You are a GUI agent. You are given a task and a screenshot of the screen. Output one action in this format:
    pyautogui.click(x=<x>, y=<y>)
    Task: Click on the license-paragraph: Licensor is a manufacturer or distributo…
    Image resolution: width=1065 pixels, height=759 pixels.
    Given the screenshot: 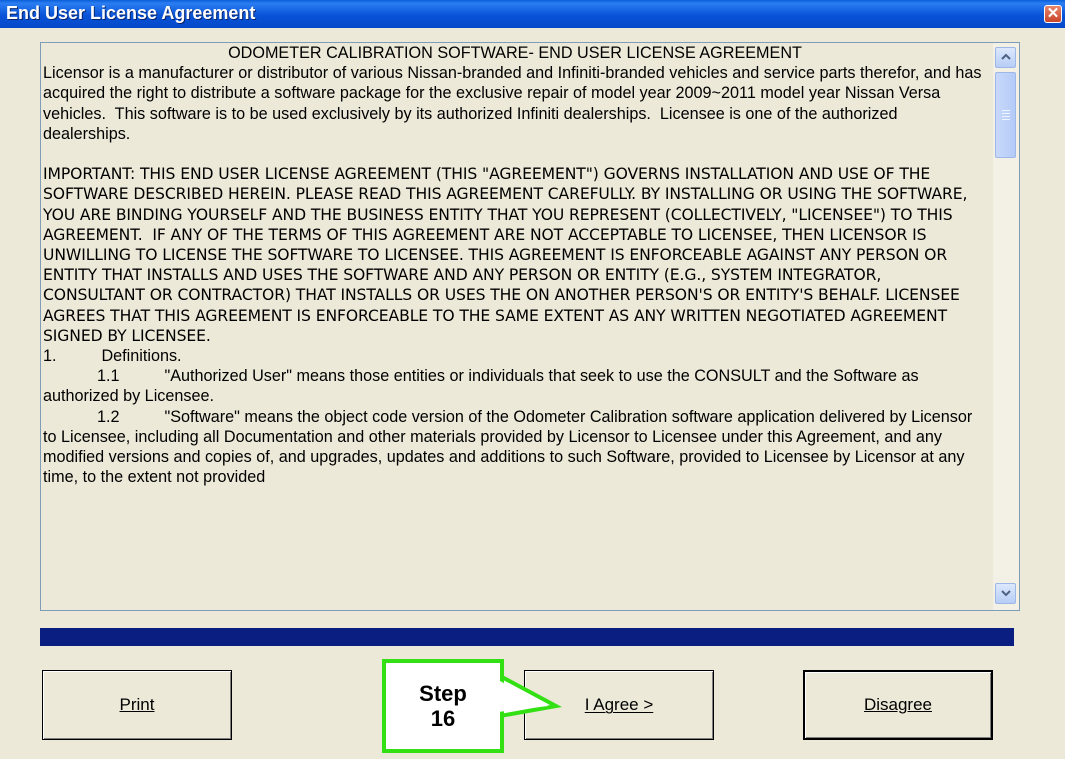 What is the action you would take?
    pyautogui.click(x=514, y=103)
    